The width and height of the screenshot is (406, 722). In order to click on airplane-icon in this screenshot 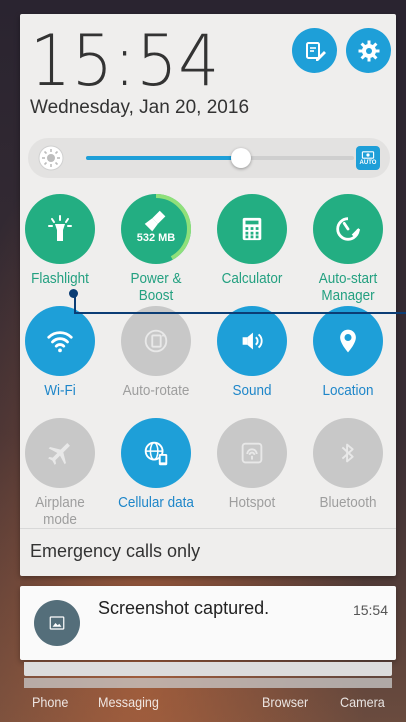, I will do `click(59, 454)`.